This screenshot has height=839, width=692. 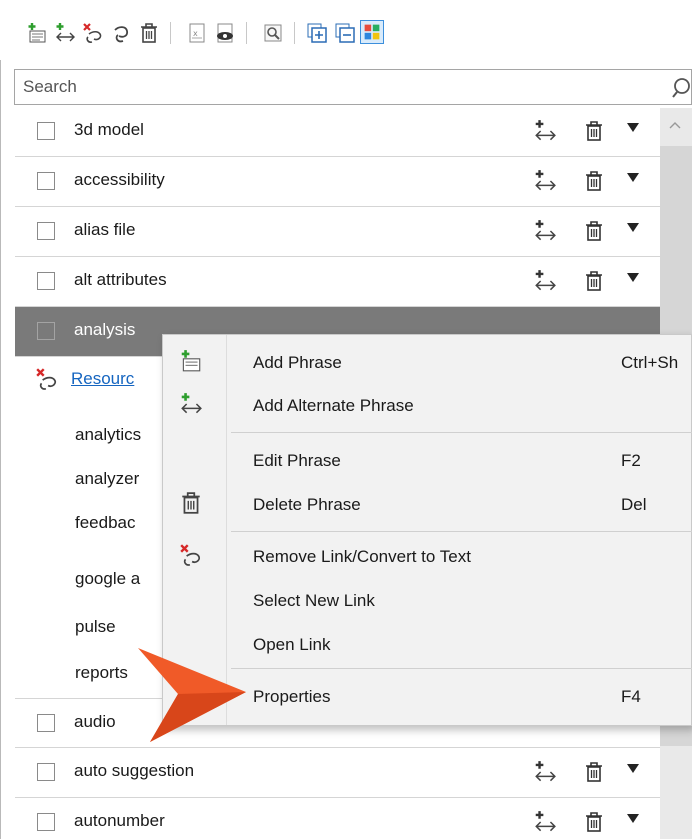 I want to click on row-label: alt attributes, so click(x=120, y=279).